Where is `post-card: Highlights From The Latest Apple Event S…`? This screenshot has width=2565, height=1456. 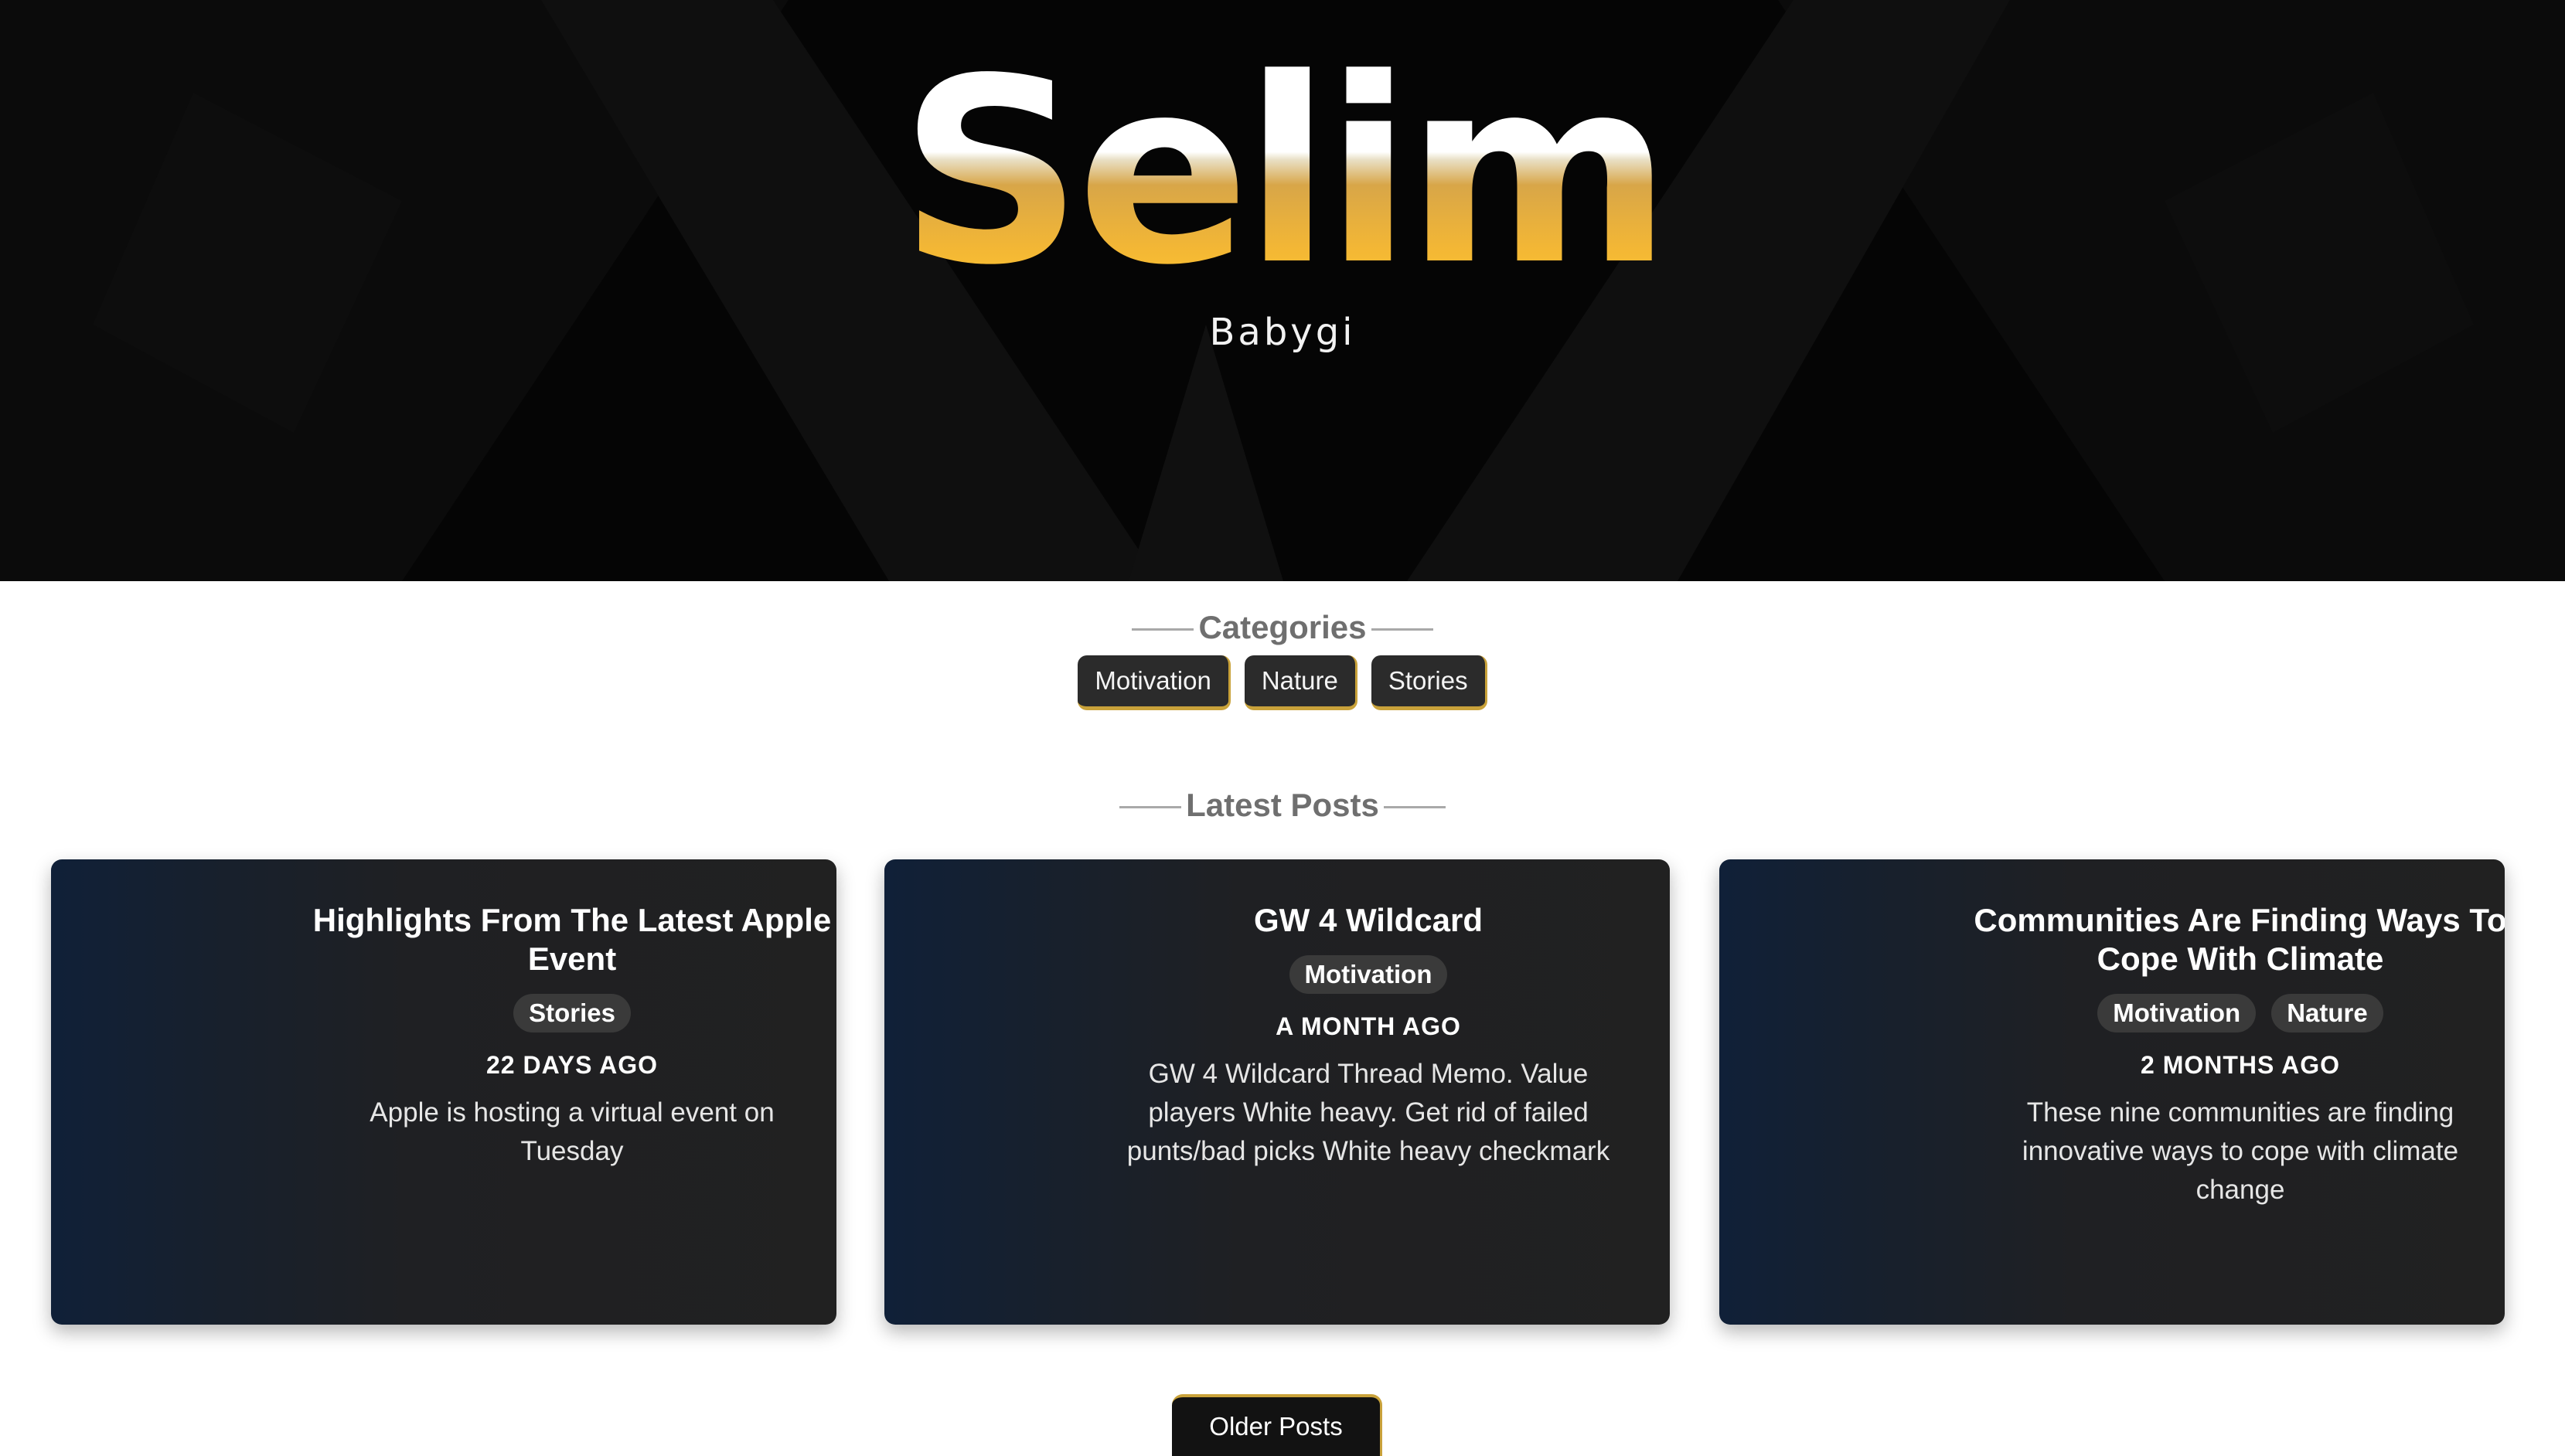 post-card: Highlights From The Latest Apple Event S… is located at coordinates (443, 1092).